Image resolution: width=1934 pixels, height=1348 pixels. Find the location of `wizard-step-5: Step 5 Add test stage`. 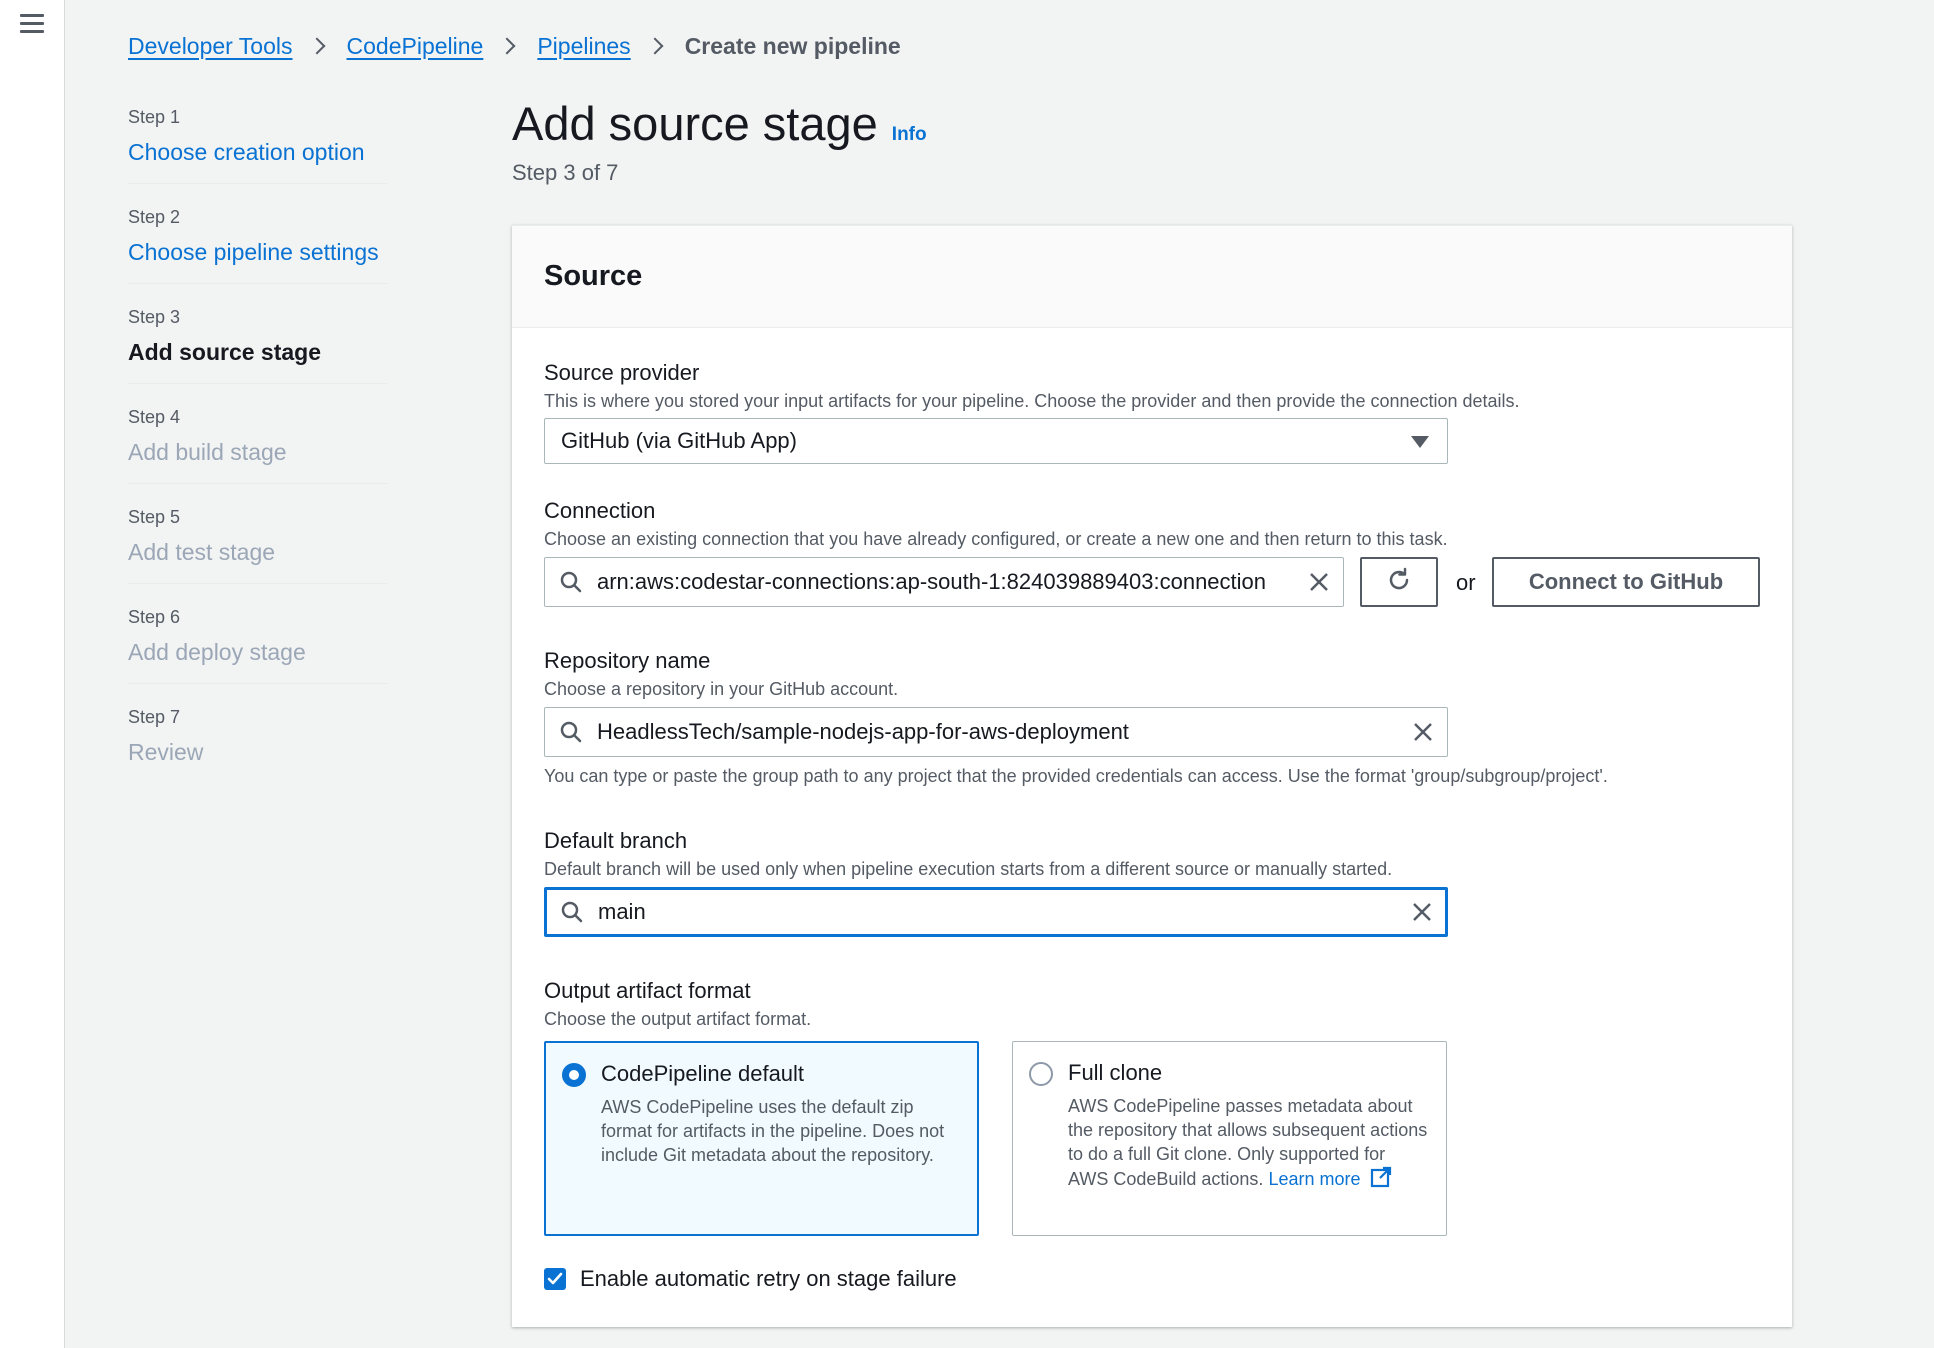

wizard-step-5: Step 5 Add test stage is located at coordinates (258, 544).